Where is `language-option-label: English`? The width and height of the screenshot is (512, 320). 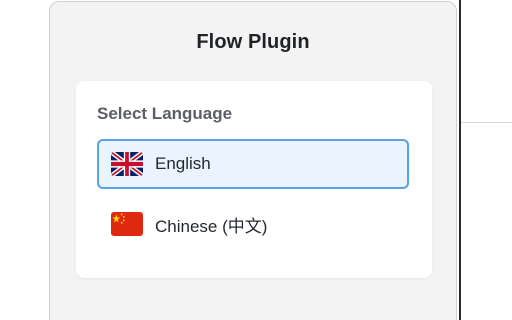 language-option-label: English is located at coordinates (183, 163).